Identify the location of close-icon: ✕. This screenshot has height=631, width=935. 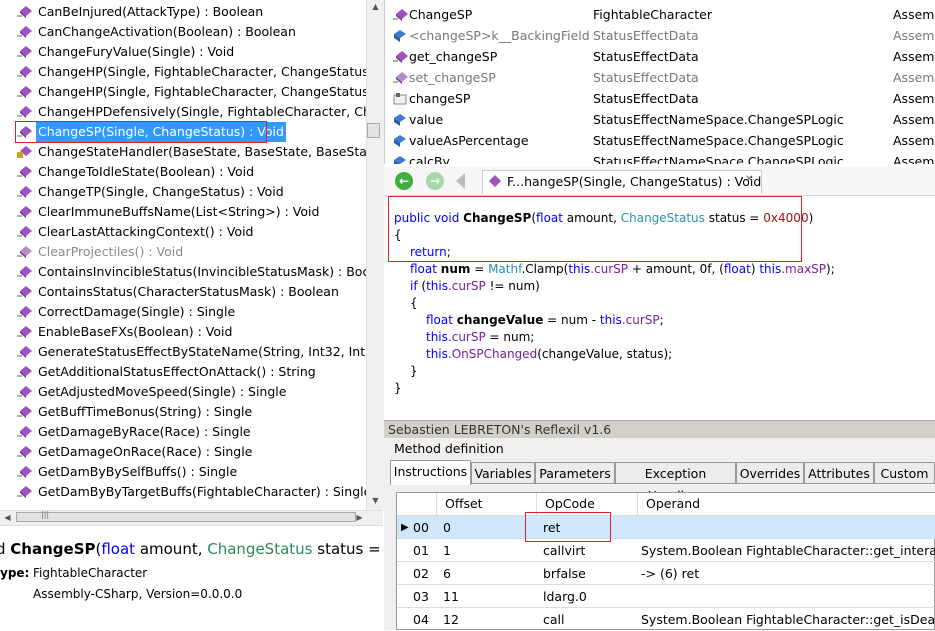
(749, 179).